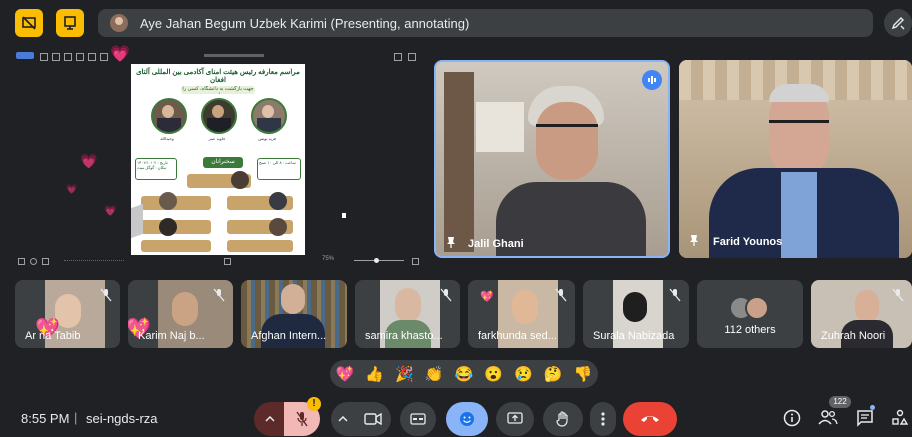 Image resolution: width=912 pixels, height=437 pixels. Describe the element at coordinates (748, 242) in the screenshot. I see `participant-name: Farid Younos` at that location.